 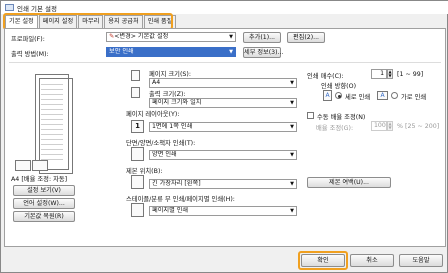 What do you see at coordinates (225, 62) in the screenshot?
I see `divider` at bounding box center [225, 62].